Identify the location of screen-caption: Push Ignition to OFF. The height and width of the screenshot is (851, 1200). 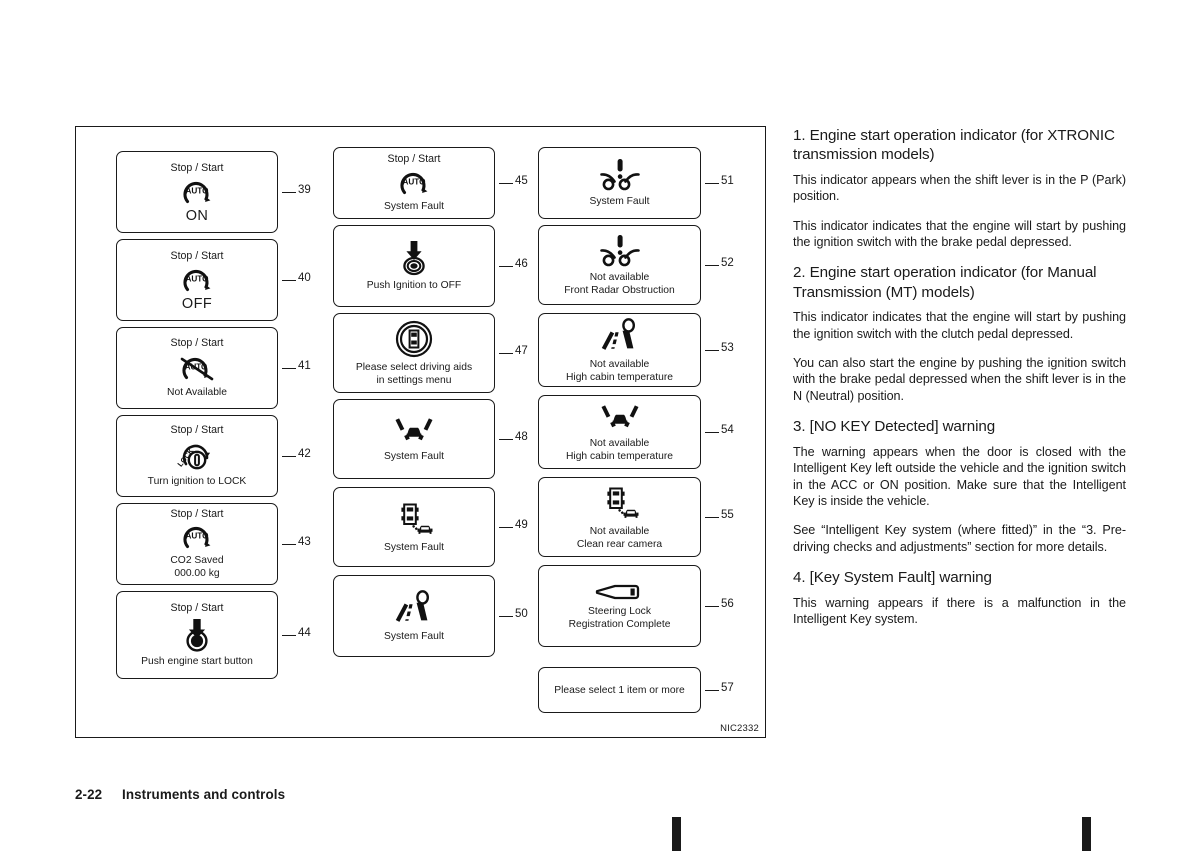
(414, 286).